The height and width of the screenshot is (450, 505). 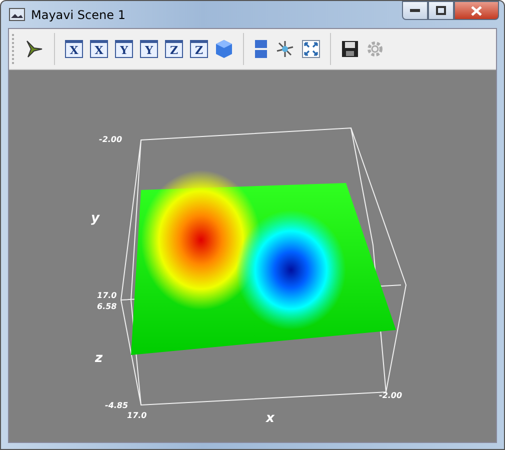 What do you see at coordinates (99, 358) in the screenshot?
I see `axis-label: z` at bounding box center [99, 358].